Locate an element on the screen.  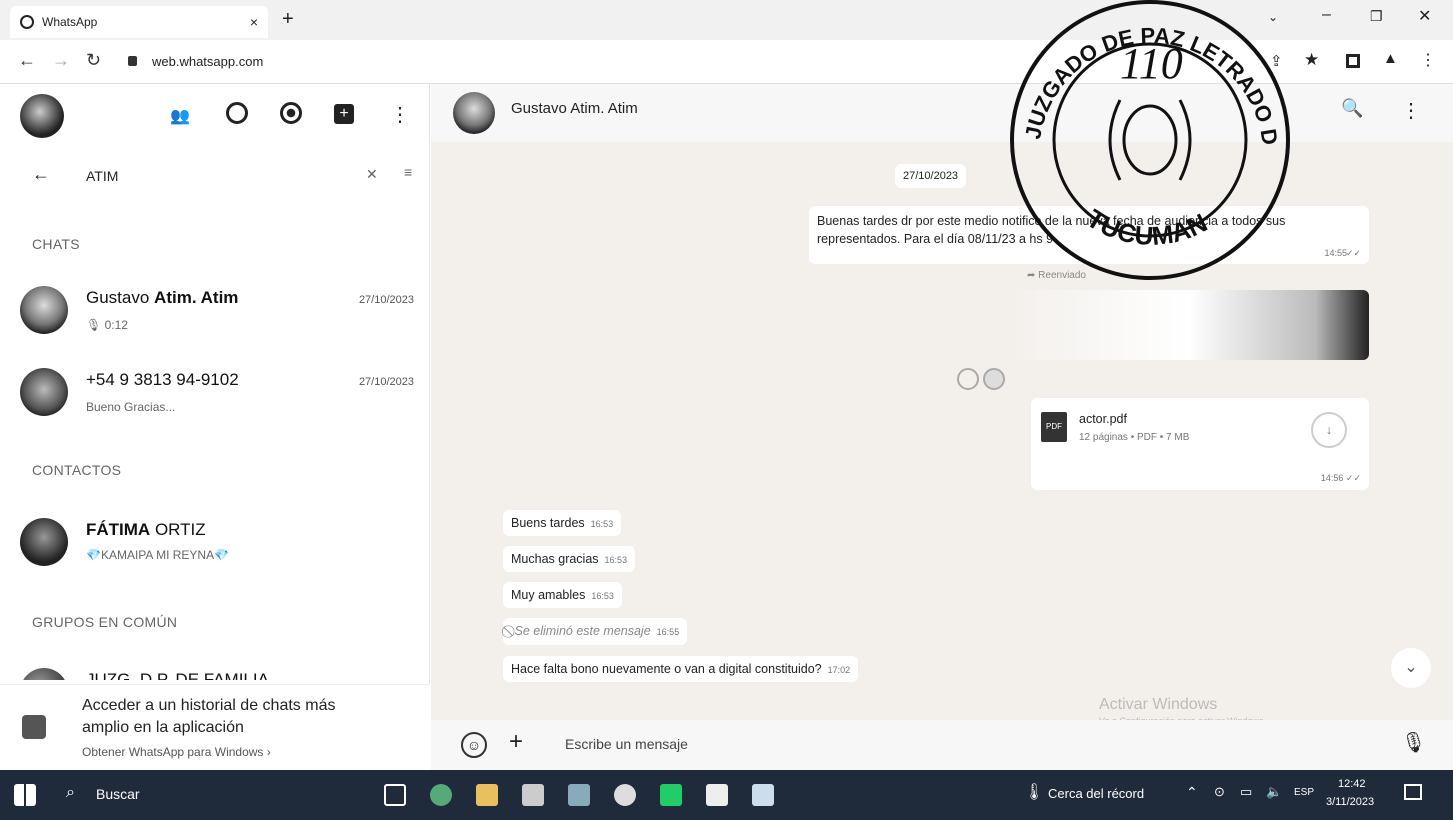
contacts-section-title: CONTACTOS is located at coordinates (77, 470).